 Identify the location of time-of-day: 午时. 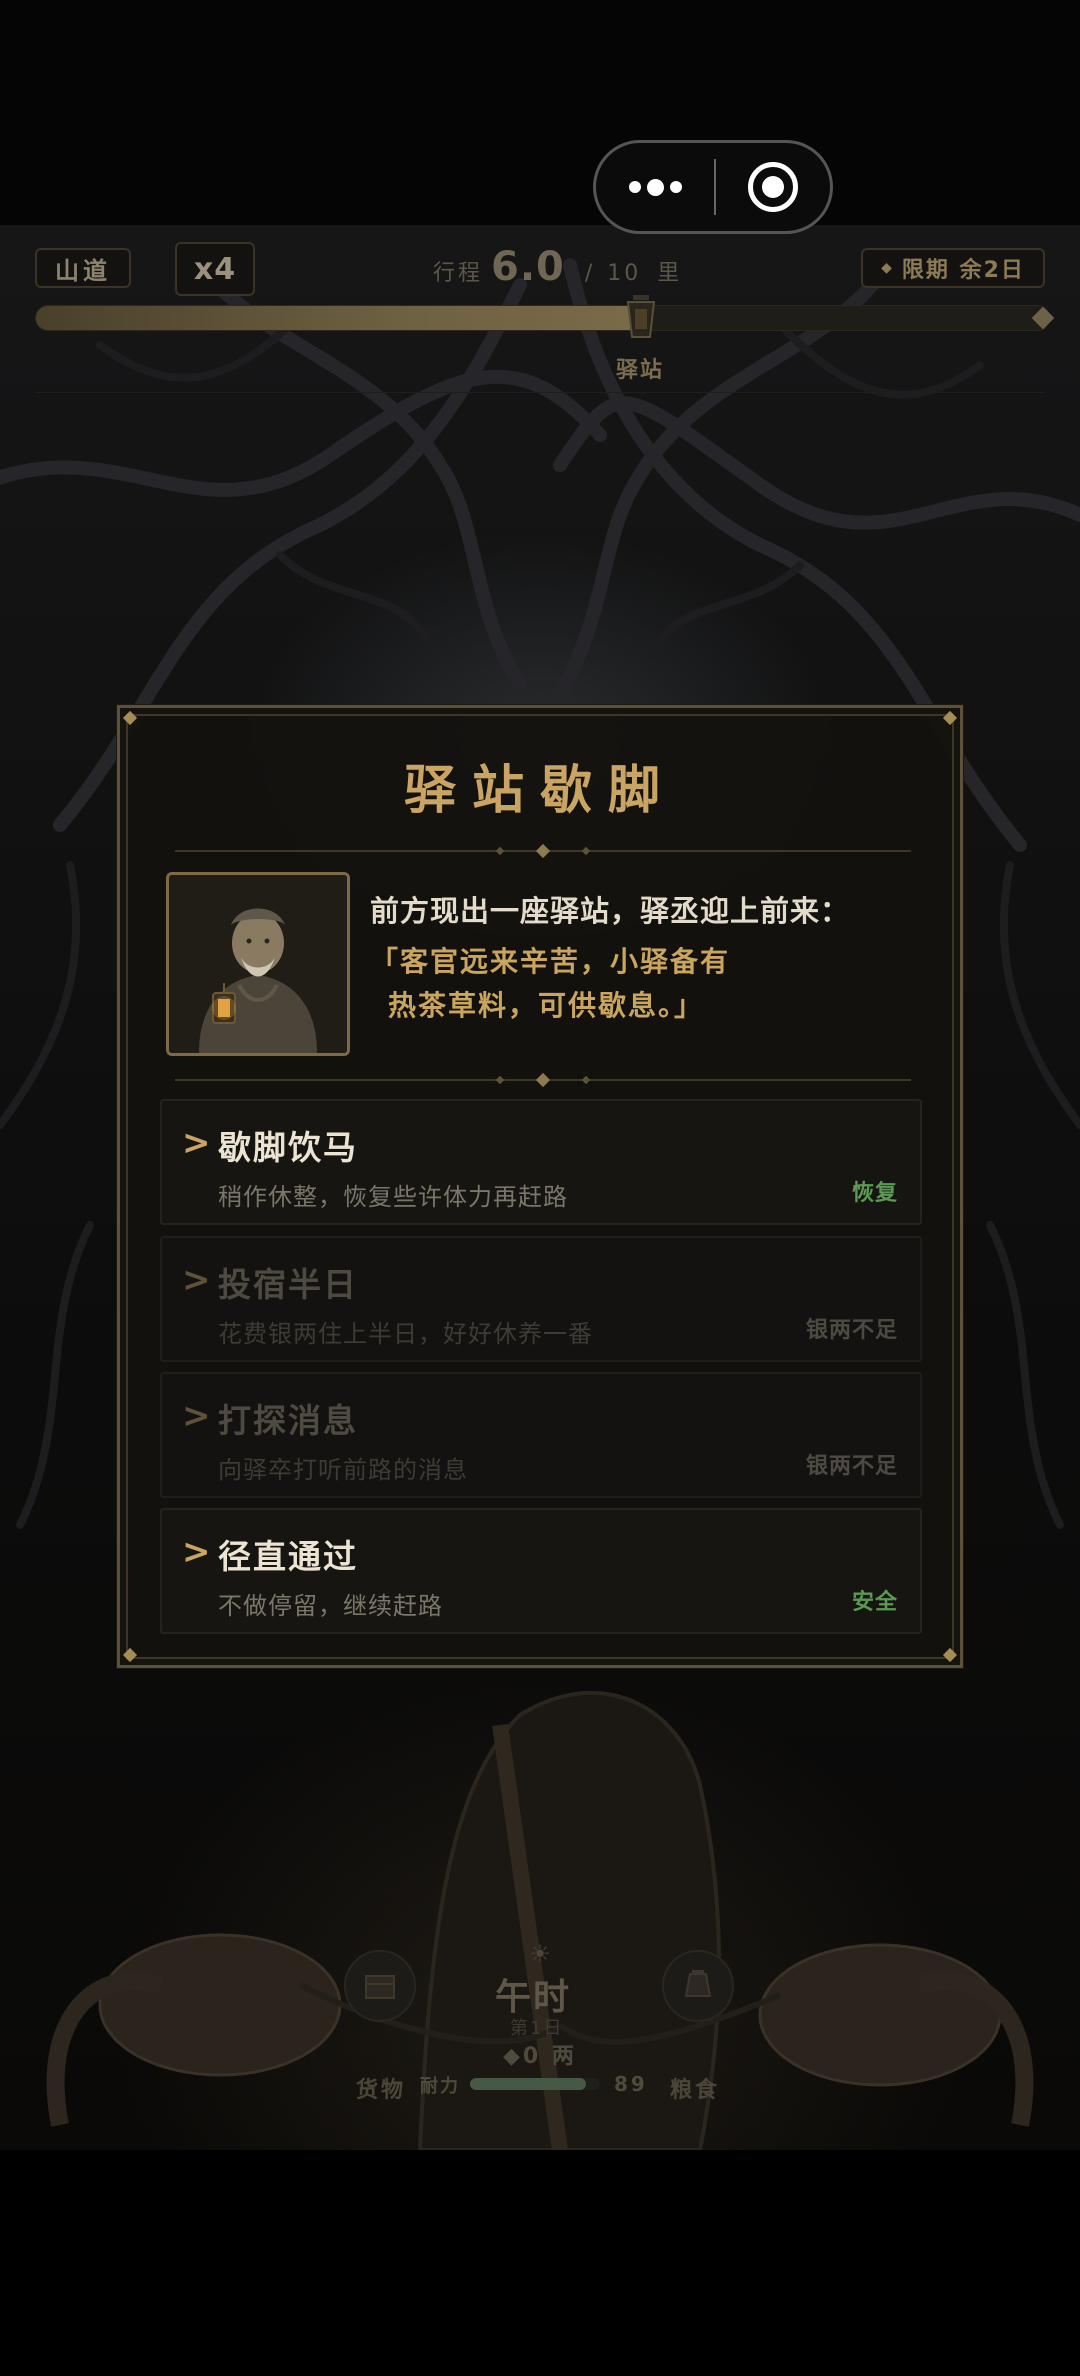
(533, 1997).